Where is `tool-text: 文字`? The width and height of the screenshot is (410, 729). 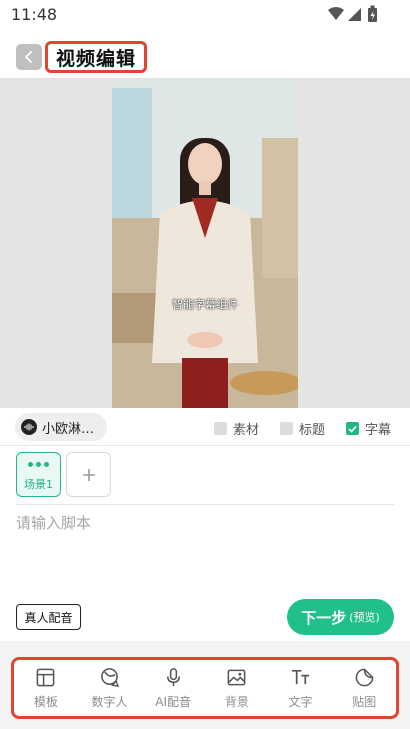
tool-text: 文字 is located at coordinates (301, 688).